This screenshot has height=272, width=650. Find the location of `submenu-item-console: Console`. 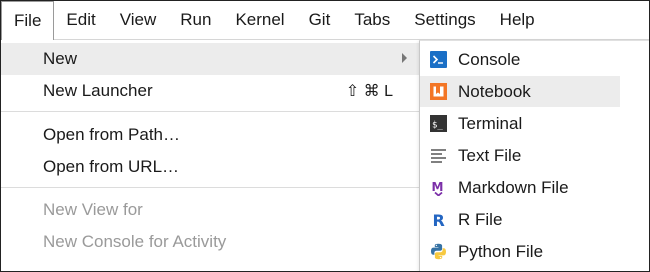

submenu-item-console: Console is located at coordinates (520, 59).